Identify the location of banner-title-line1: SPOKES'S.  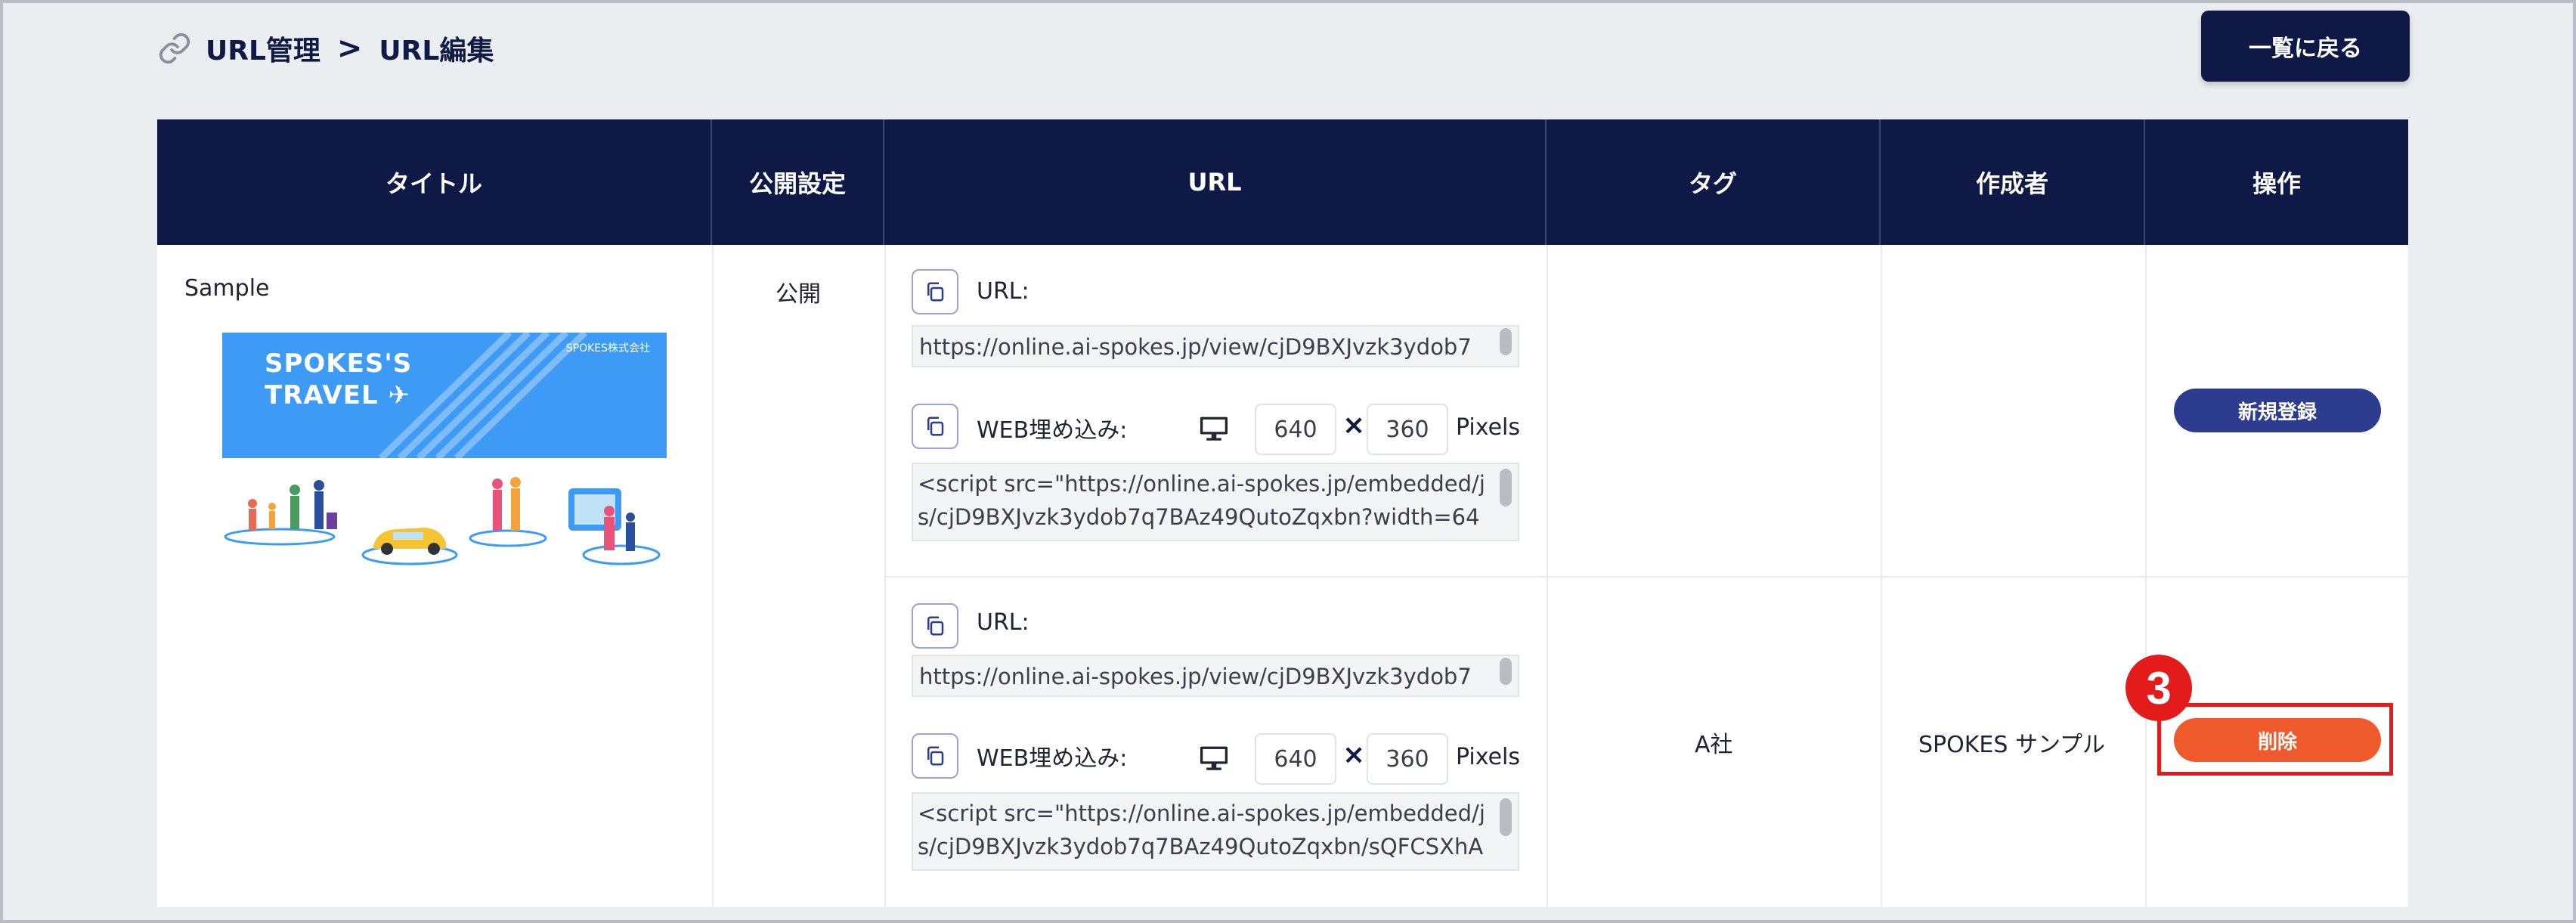
(339, 363).